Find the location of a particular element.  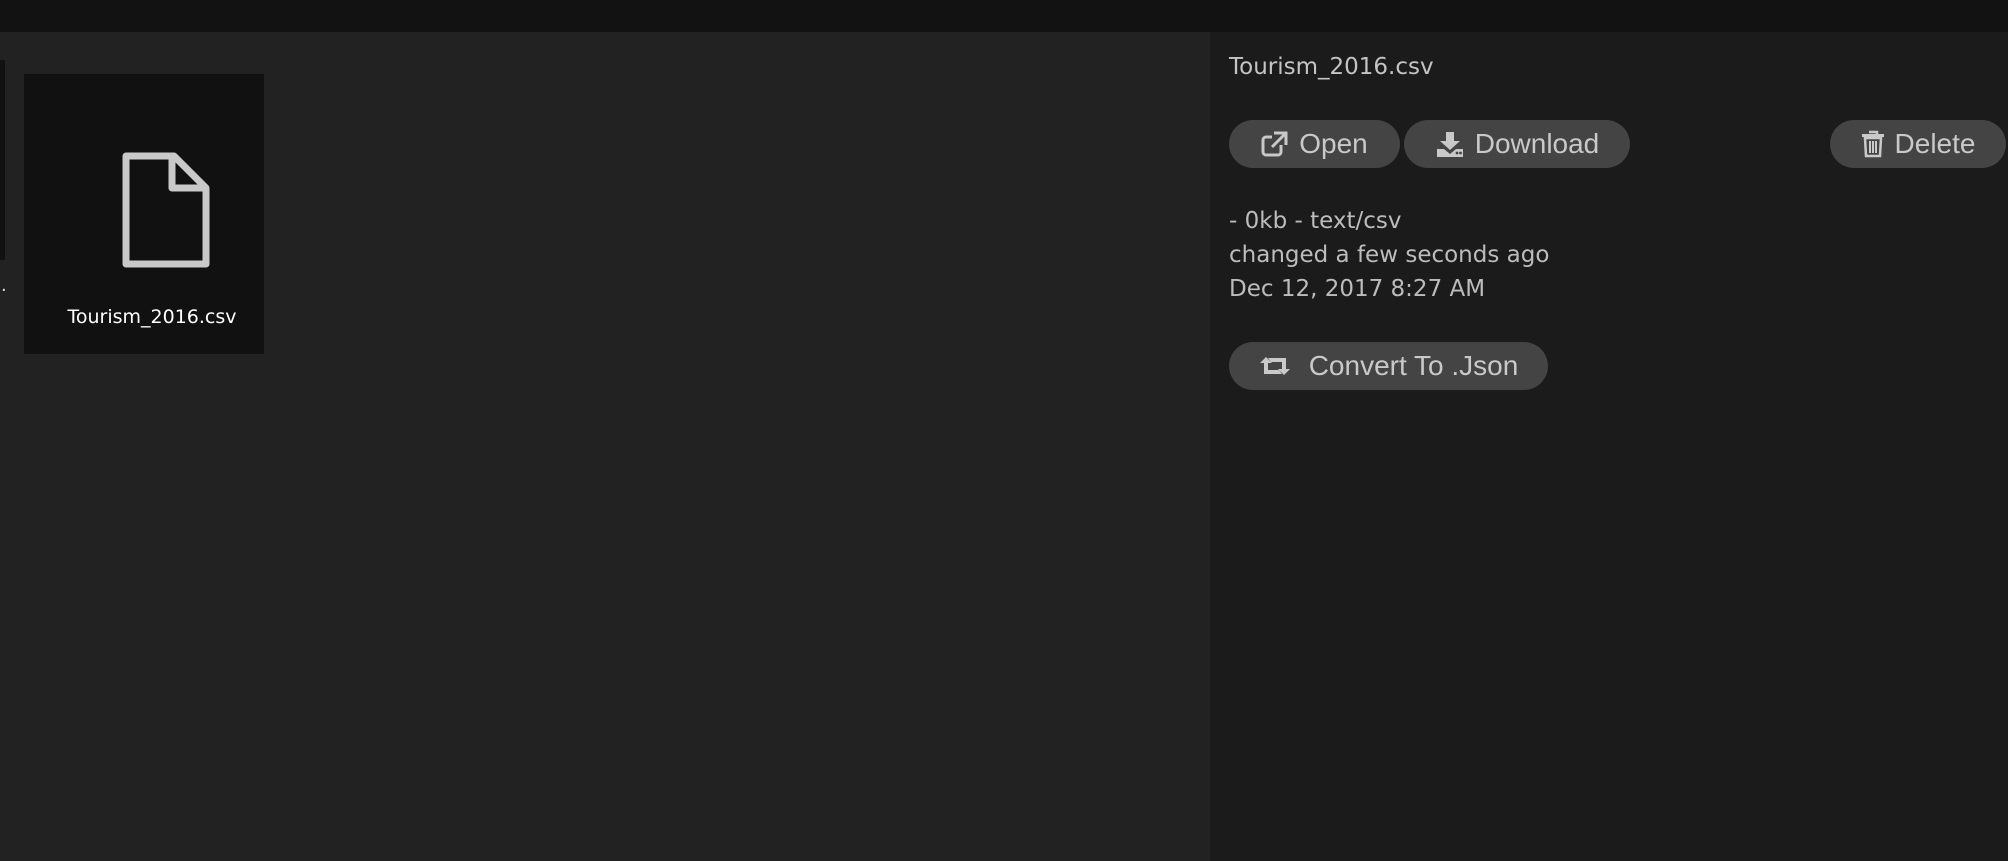

file-date: Dec 12, 2017 8:27 AM is located at coordinates (1357, 289).